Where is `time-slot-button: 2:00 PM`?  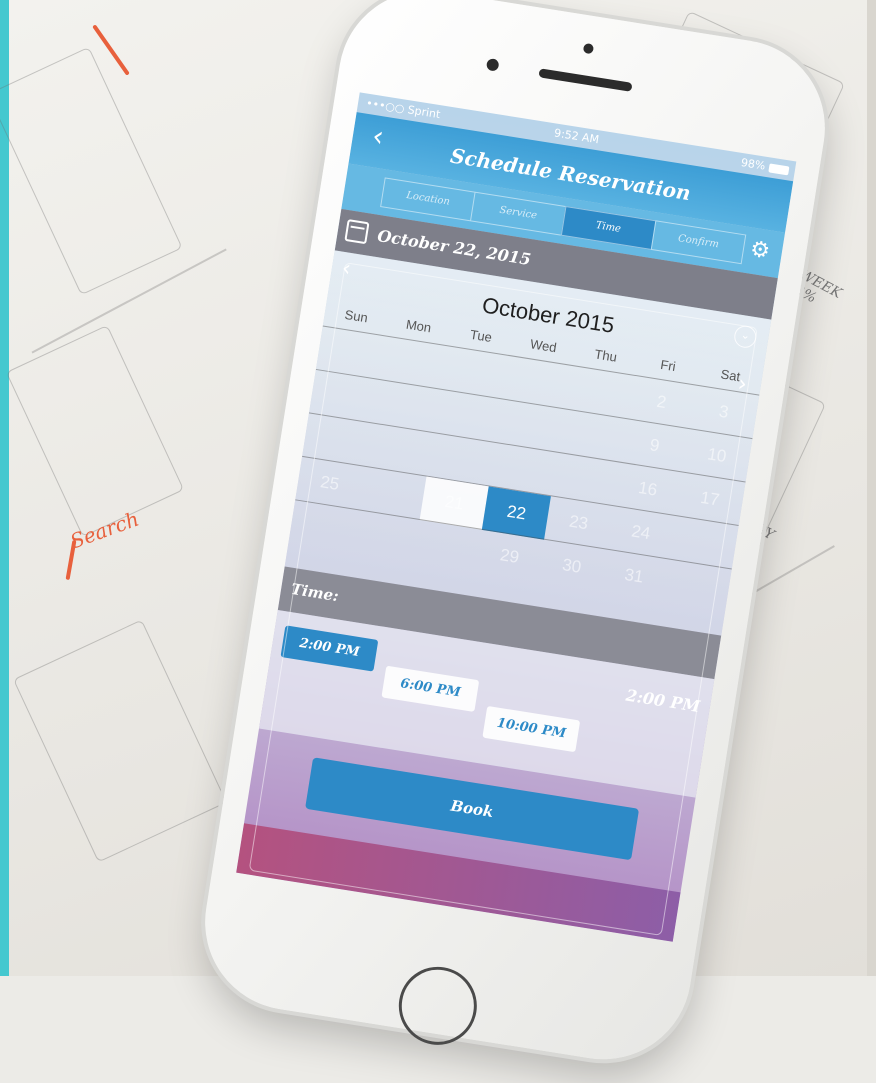 time-slot-button: 2:00 PM is located at coordinates (329, 648).